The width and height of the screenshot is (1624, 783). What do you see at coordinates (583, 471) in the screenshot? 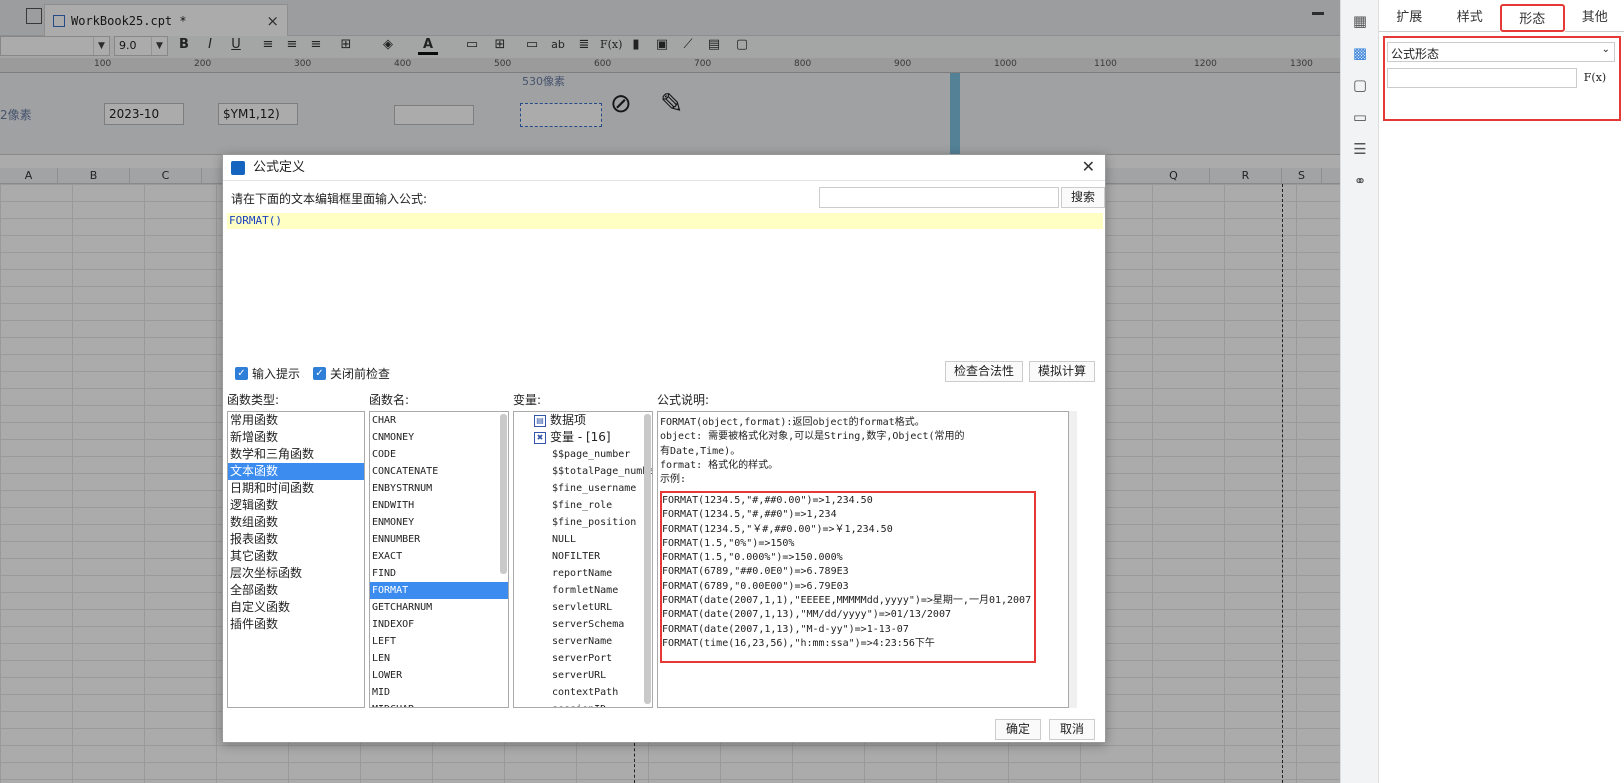
I see `variable-item: $$totalPage_number` at bounding box center [583, 471].